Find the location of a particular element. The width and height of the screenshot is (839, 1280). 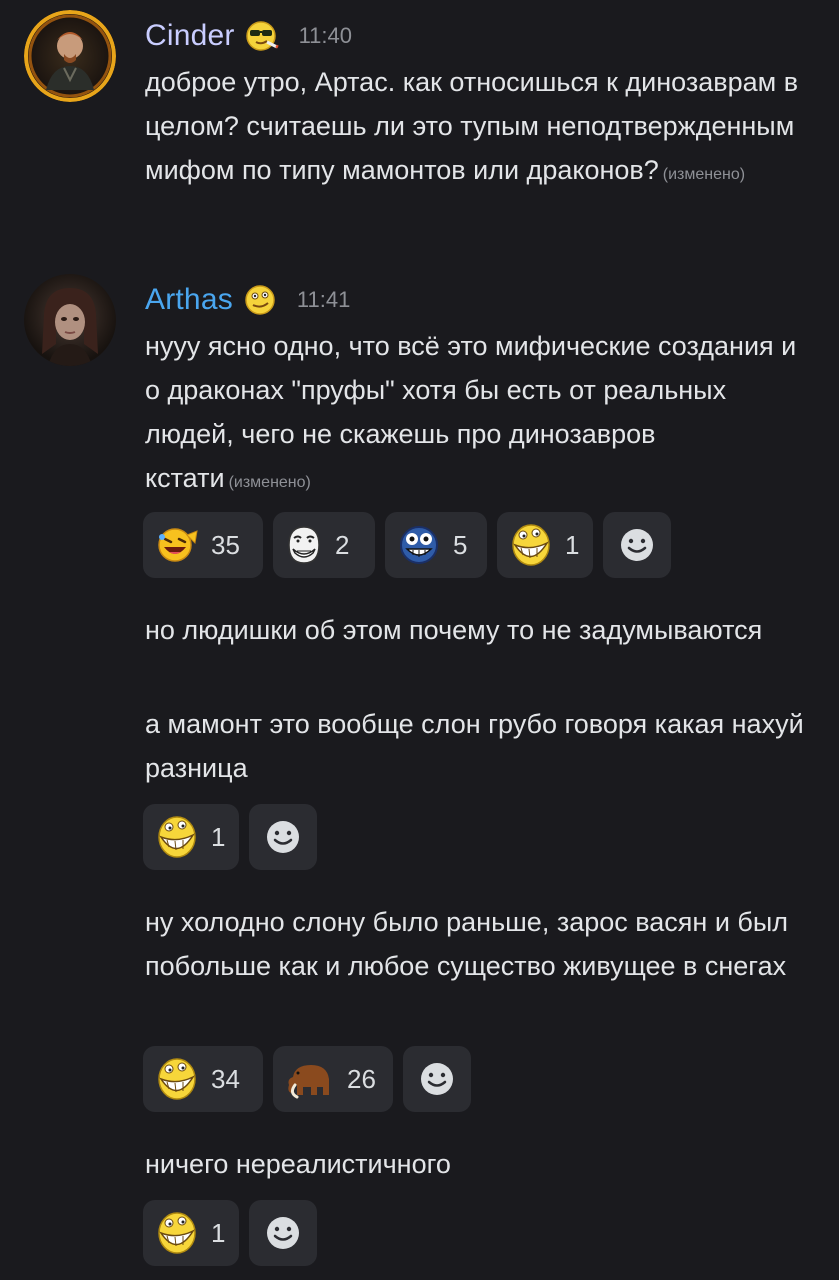

reaction-bar: 34 26 is located at coordinates (307, 1079).